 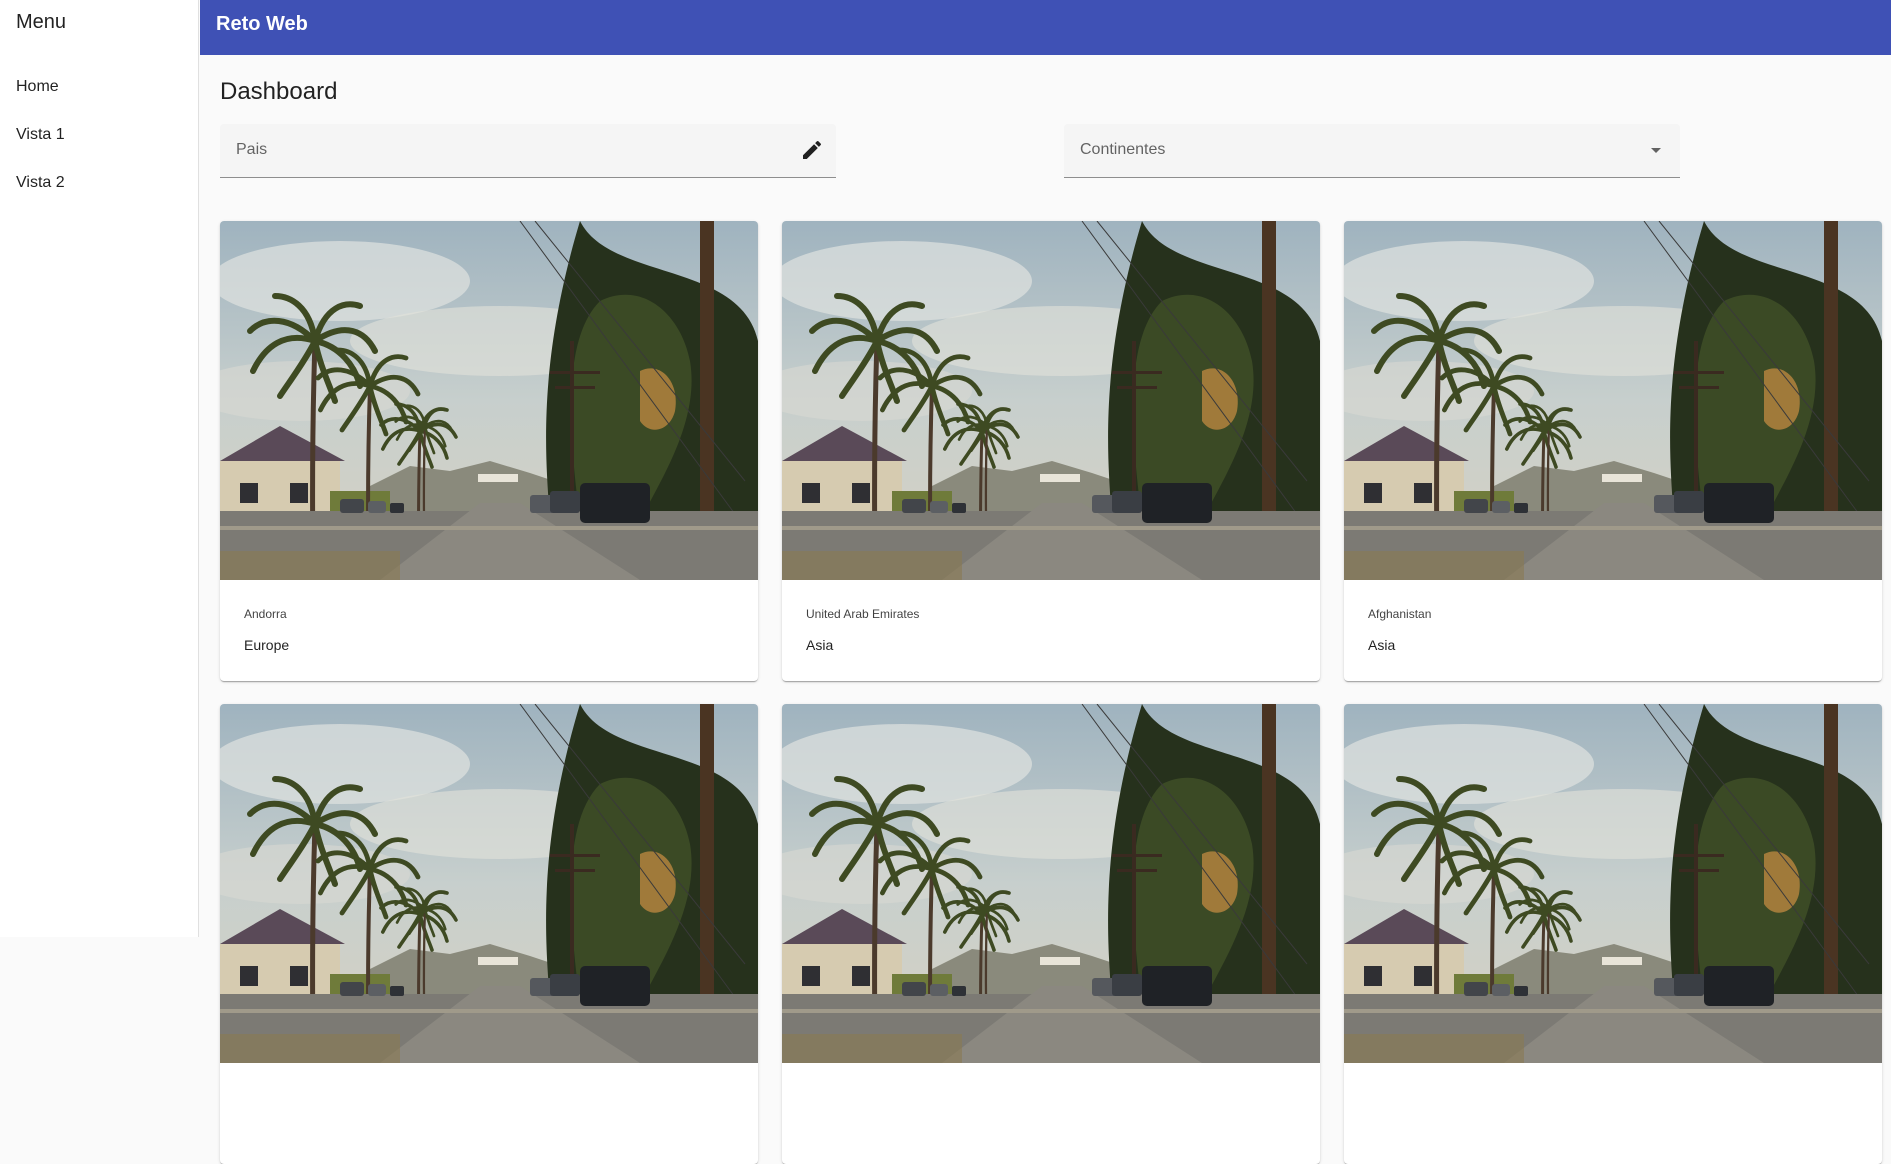 I want to click on dropdown-arrow-icon, so click(x=1656, y=150).